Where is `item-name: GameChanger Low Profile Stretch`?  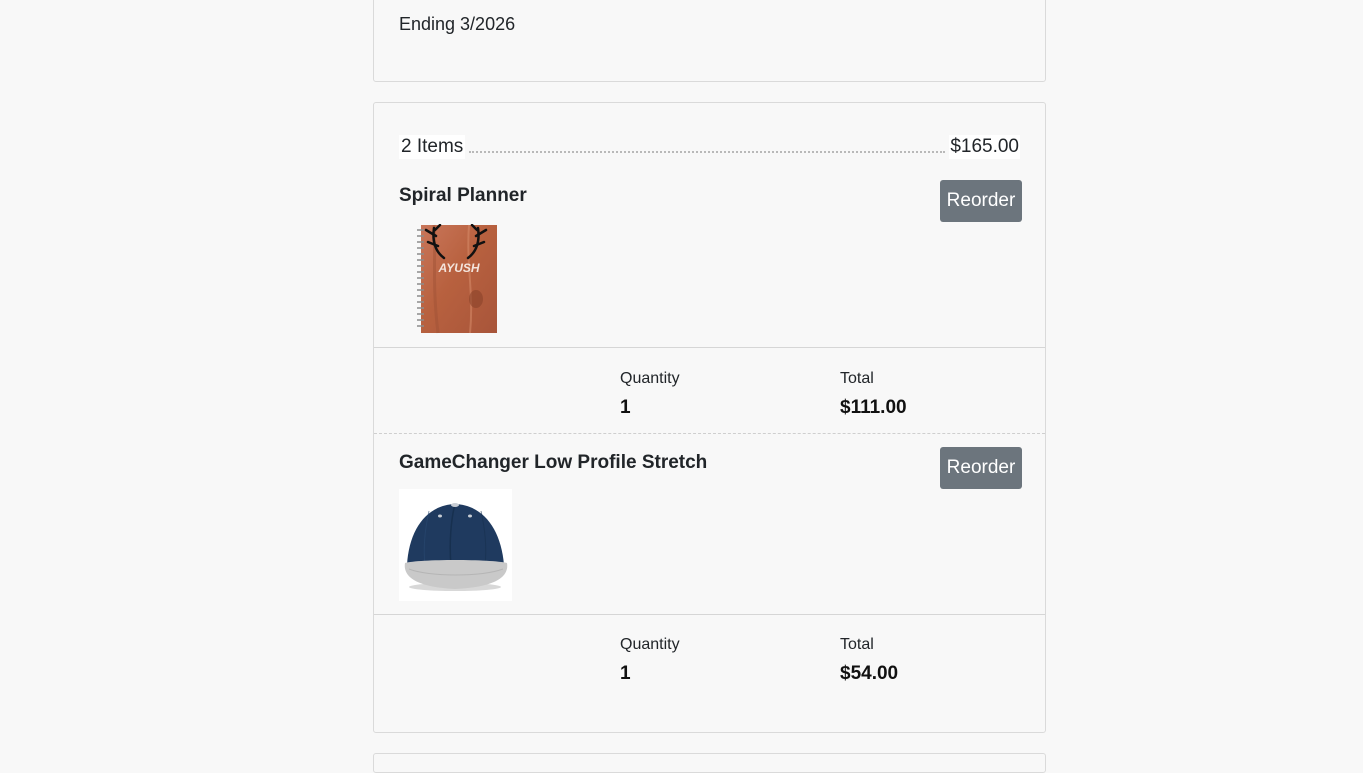
item-name: GameChanger Low Profile Stretch is located at coordinates (553, 463).